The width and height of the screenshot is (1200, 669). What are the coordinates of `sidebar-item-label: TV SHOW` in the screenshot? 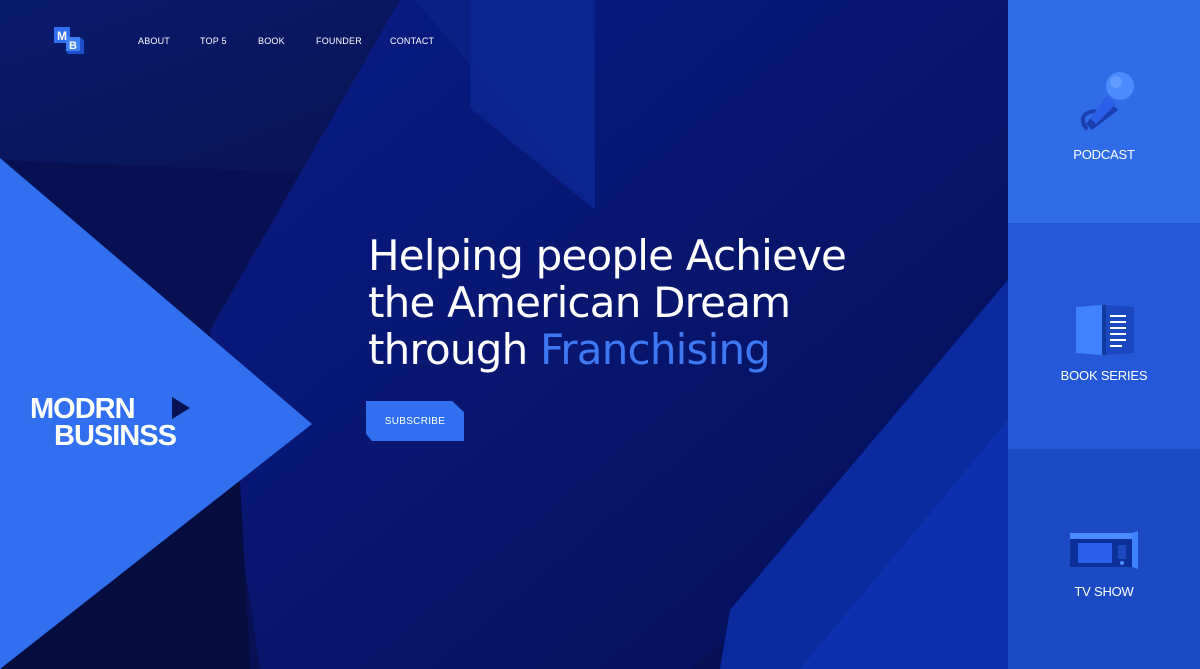 It's located at (1104, 591).